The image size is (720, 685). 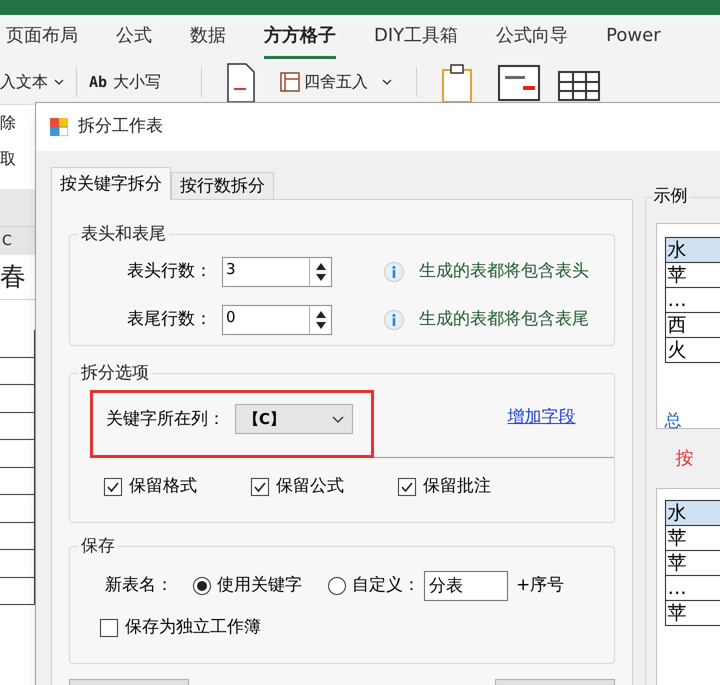 I want to click on sheet-label: 总, so click(x=673, y=421).